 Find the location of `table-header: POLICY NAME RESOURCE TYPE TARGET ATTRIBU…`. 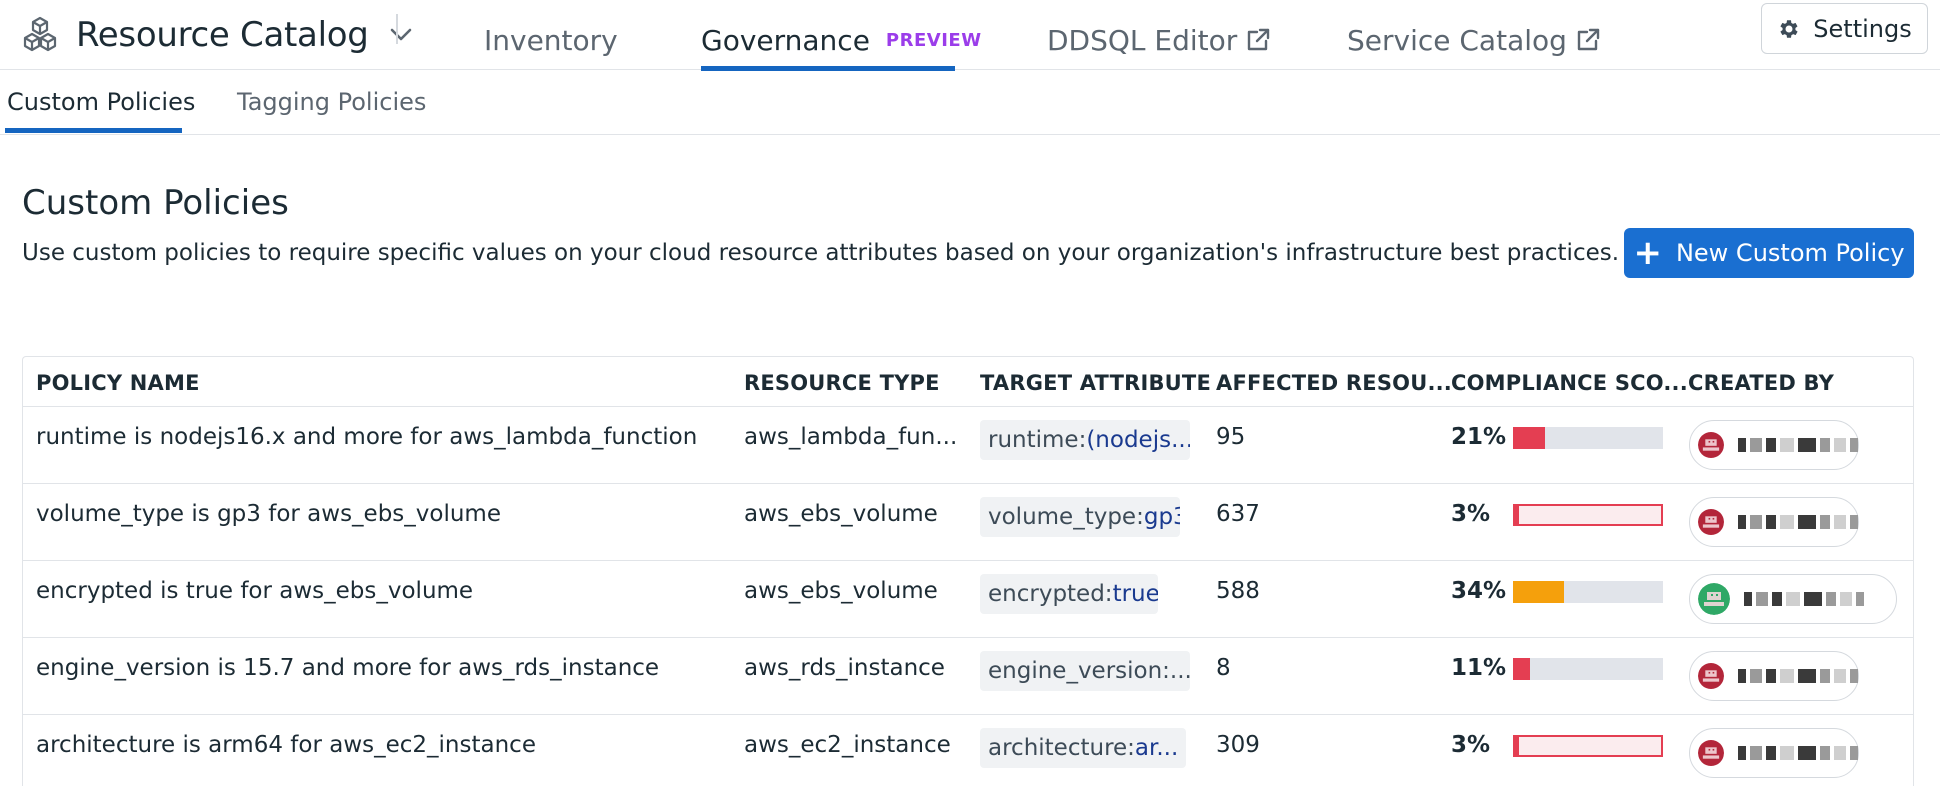

table-header: POLICY NAME RESOURCE TYPE TARGET ATTRIBU… is located at coordinates (968, 382).